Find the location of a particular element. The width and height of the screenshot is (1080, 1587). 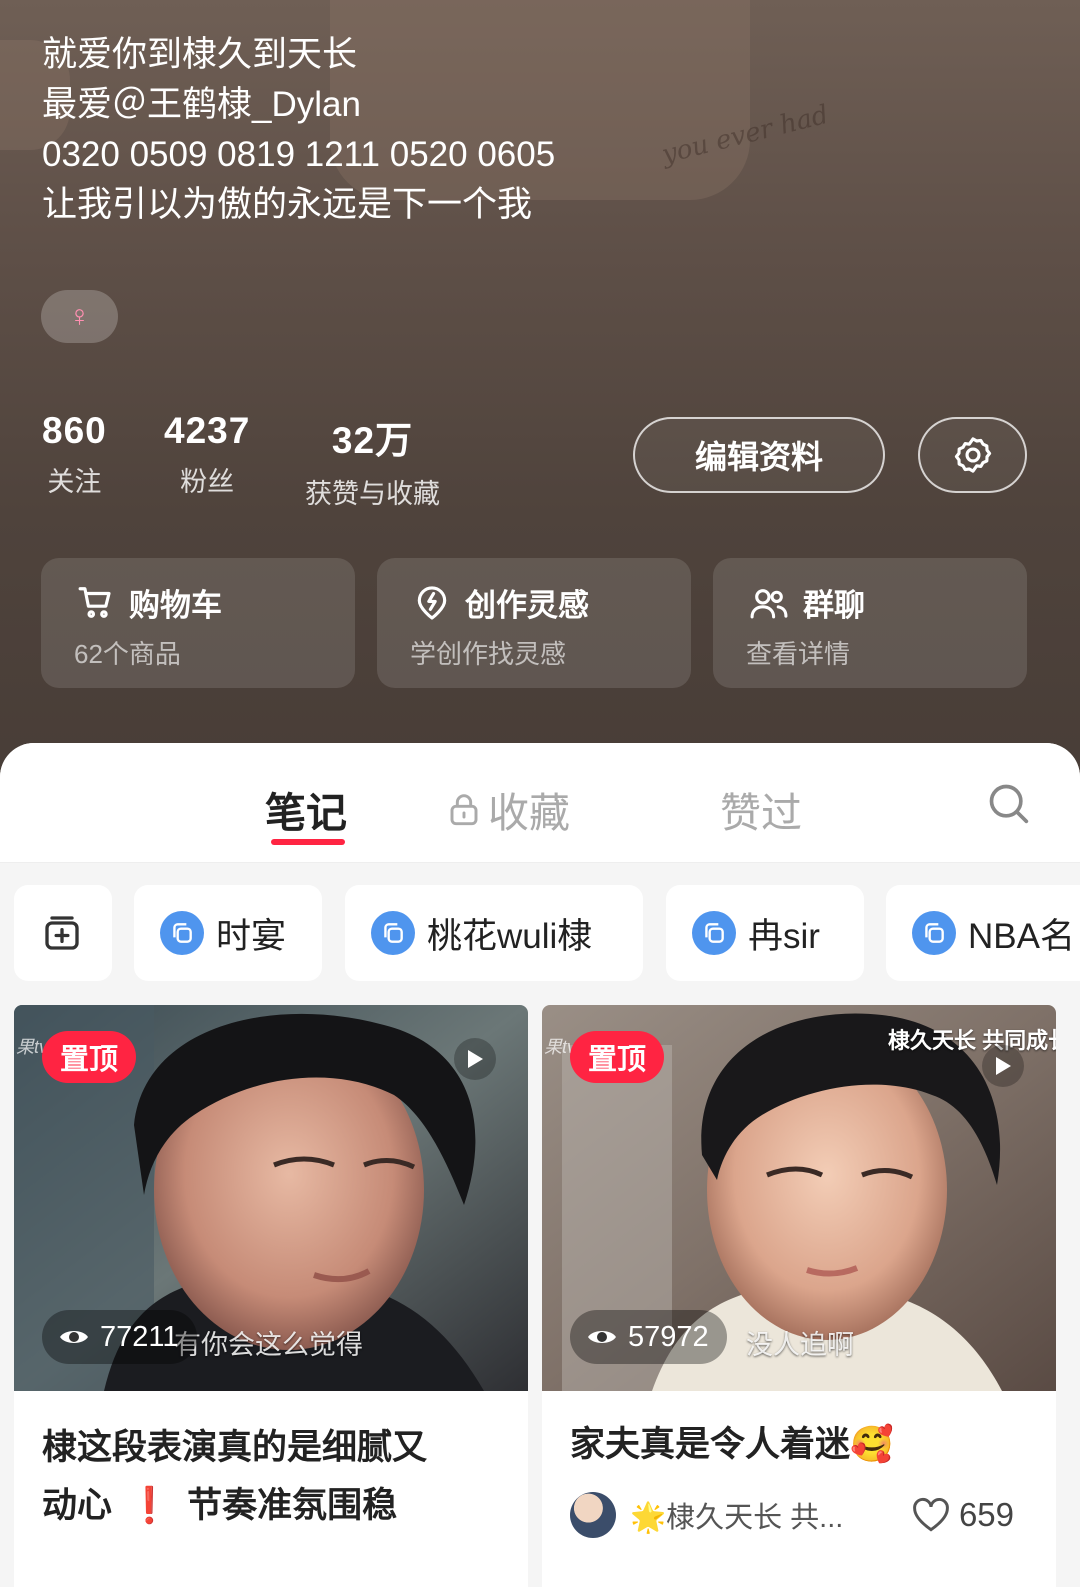

card-title-row: 创作灵感 is located at coordinates (501, 602).